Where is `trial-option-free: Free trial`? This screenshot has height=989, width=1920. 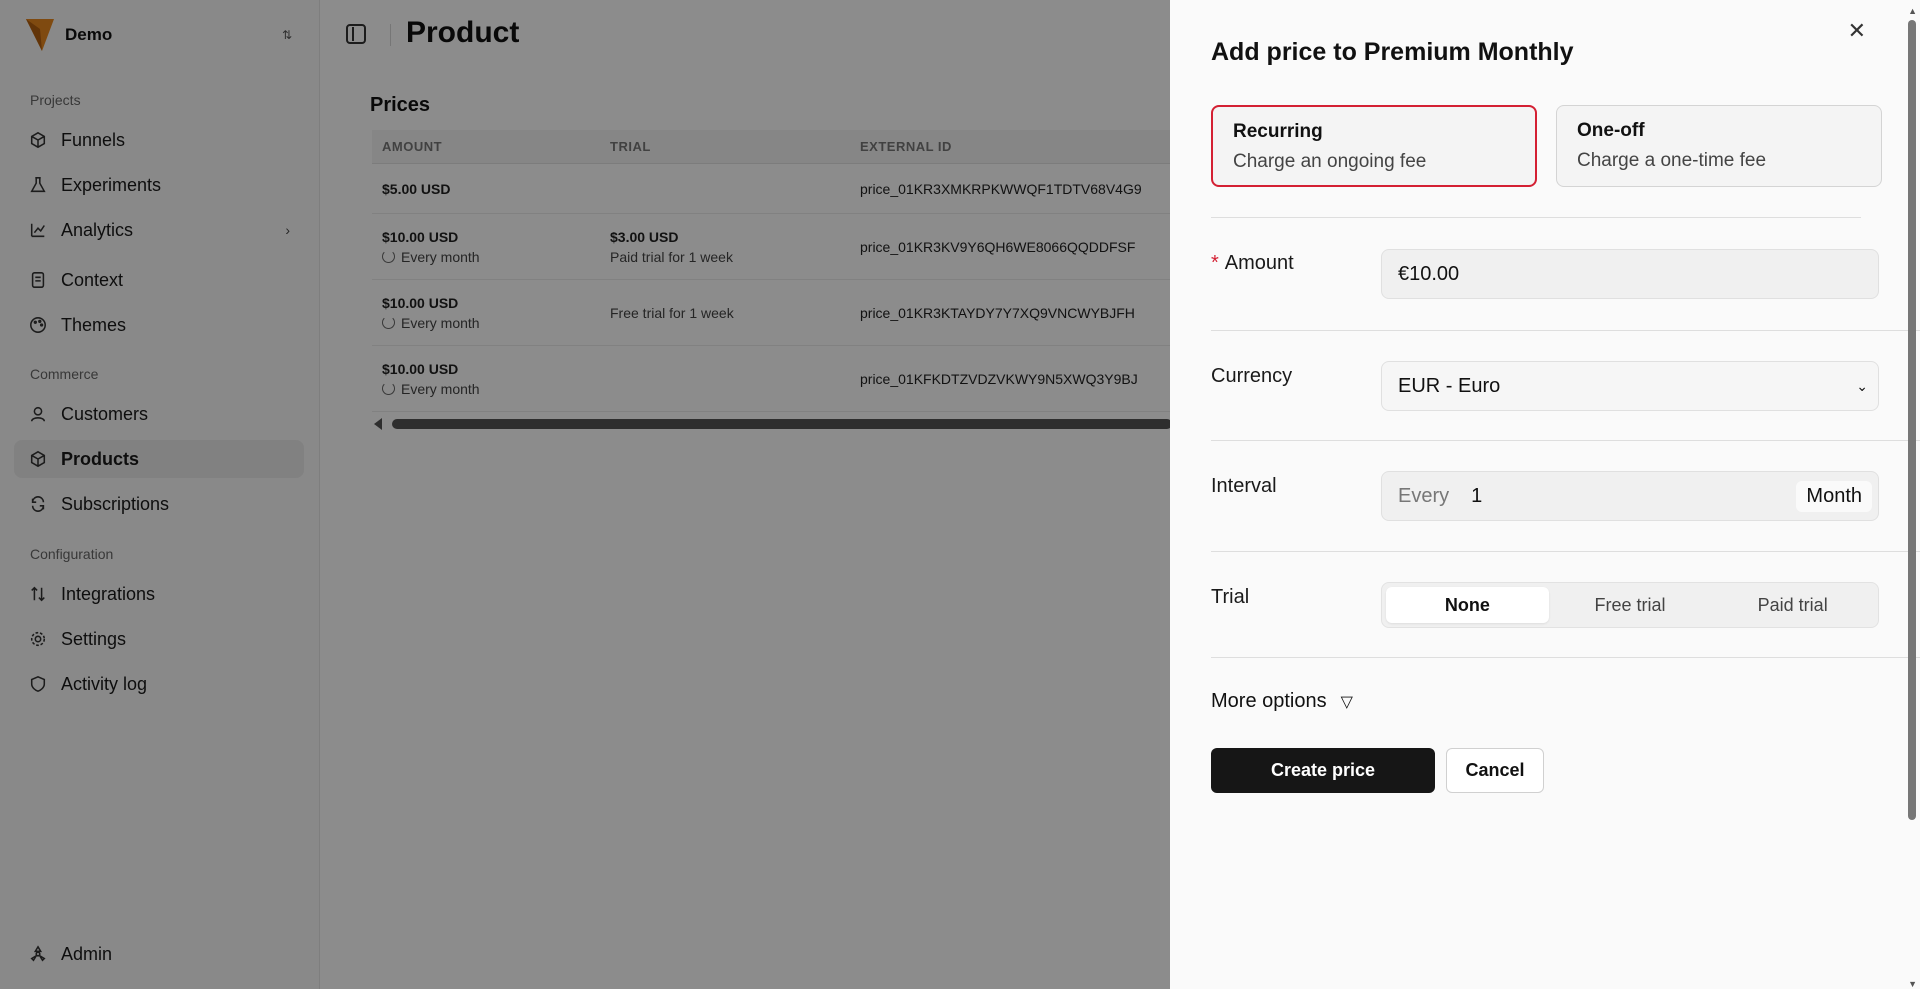 trial-option-free: Free trial is located at coordinates (1630, 605).